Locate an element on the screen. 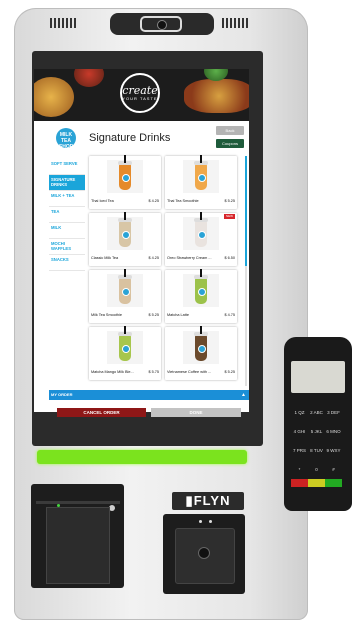 The height and width of the screenshot is (624, 363). product-name: Milk Tea Smoothie is located at coordinates (106, 315).